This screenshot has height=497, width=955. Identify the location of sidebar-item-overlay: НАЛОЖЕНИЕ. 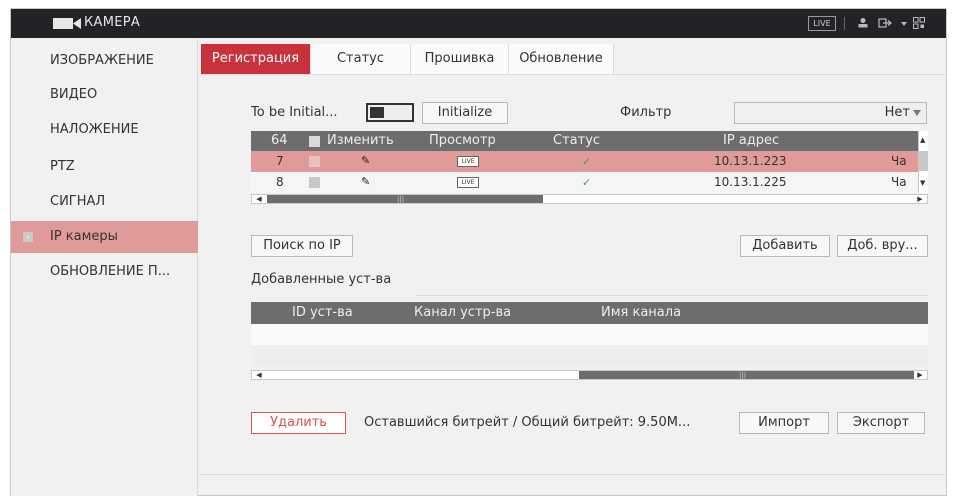
(104, 130).